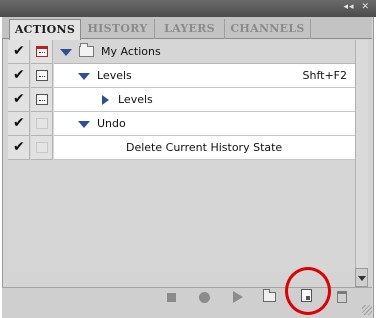 The width and height of the screenshot is (376, 318). What do you see at coordinates (268, 29) in the screenshot?
I see `tab-channels: CHANNELS` at bounding box center [268, 29].